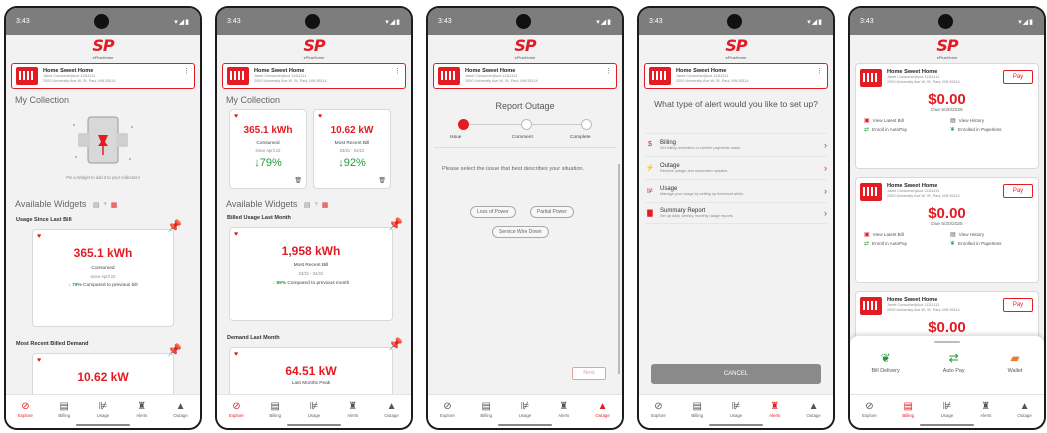 Image resolution: width=1047 pixels, height=433 pixels. Describe the element at coordinates (180, 406) in the screenshot. I see `warning-icon: ▲` at that location.